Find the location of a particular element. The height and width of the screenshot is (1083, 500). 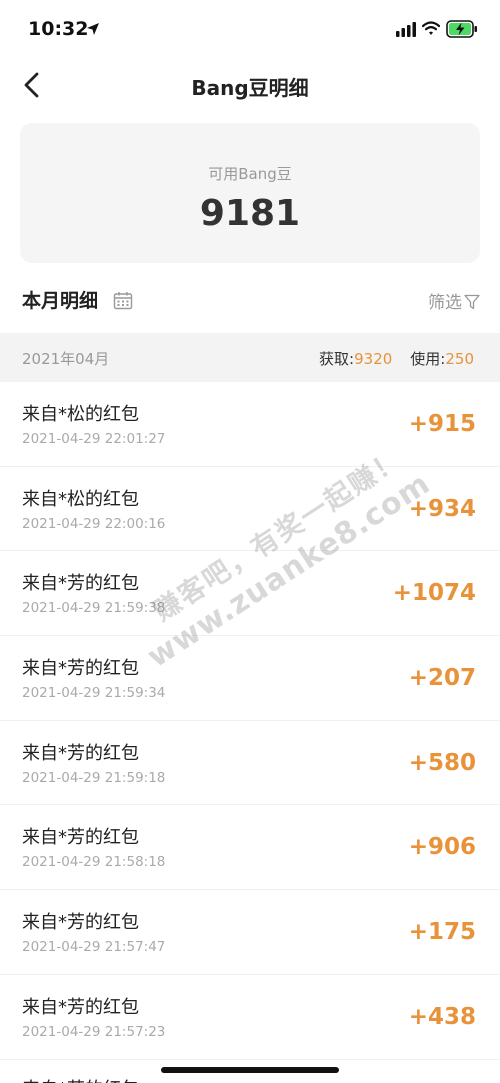

transaction-time: 2021-04-29 22:00:16 is located at coordinates (94, 523).